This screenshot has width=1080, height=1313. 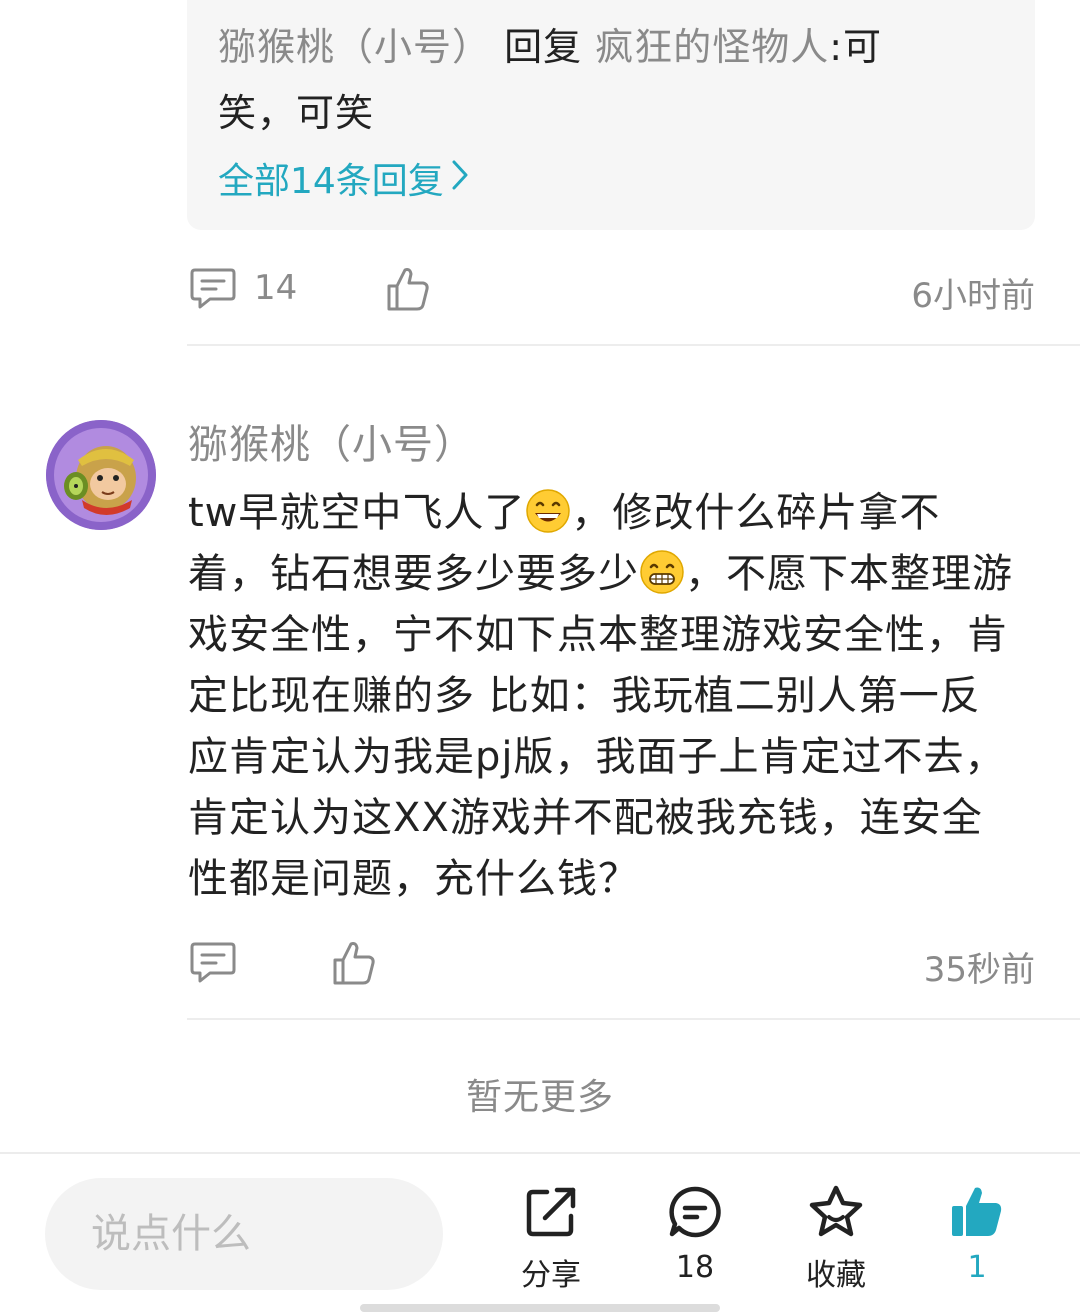 I want to click on comment-username: 猕猴桃（小号）, so click(x=331, y=441).